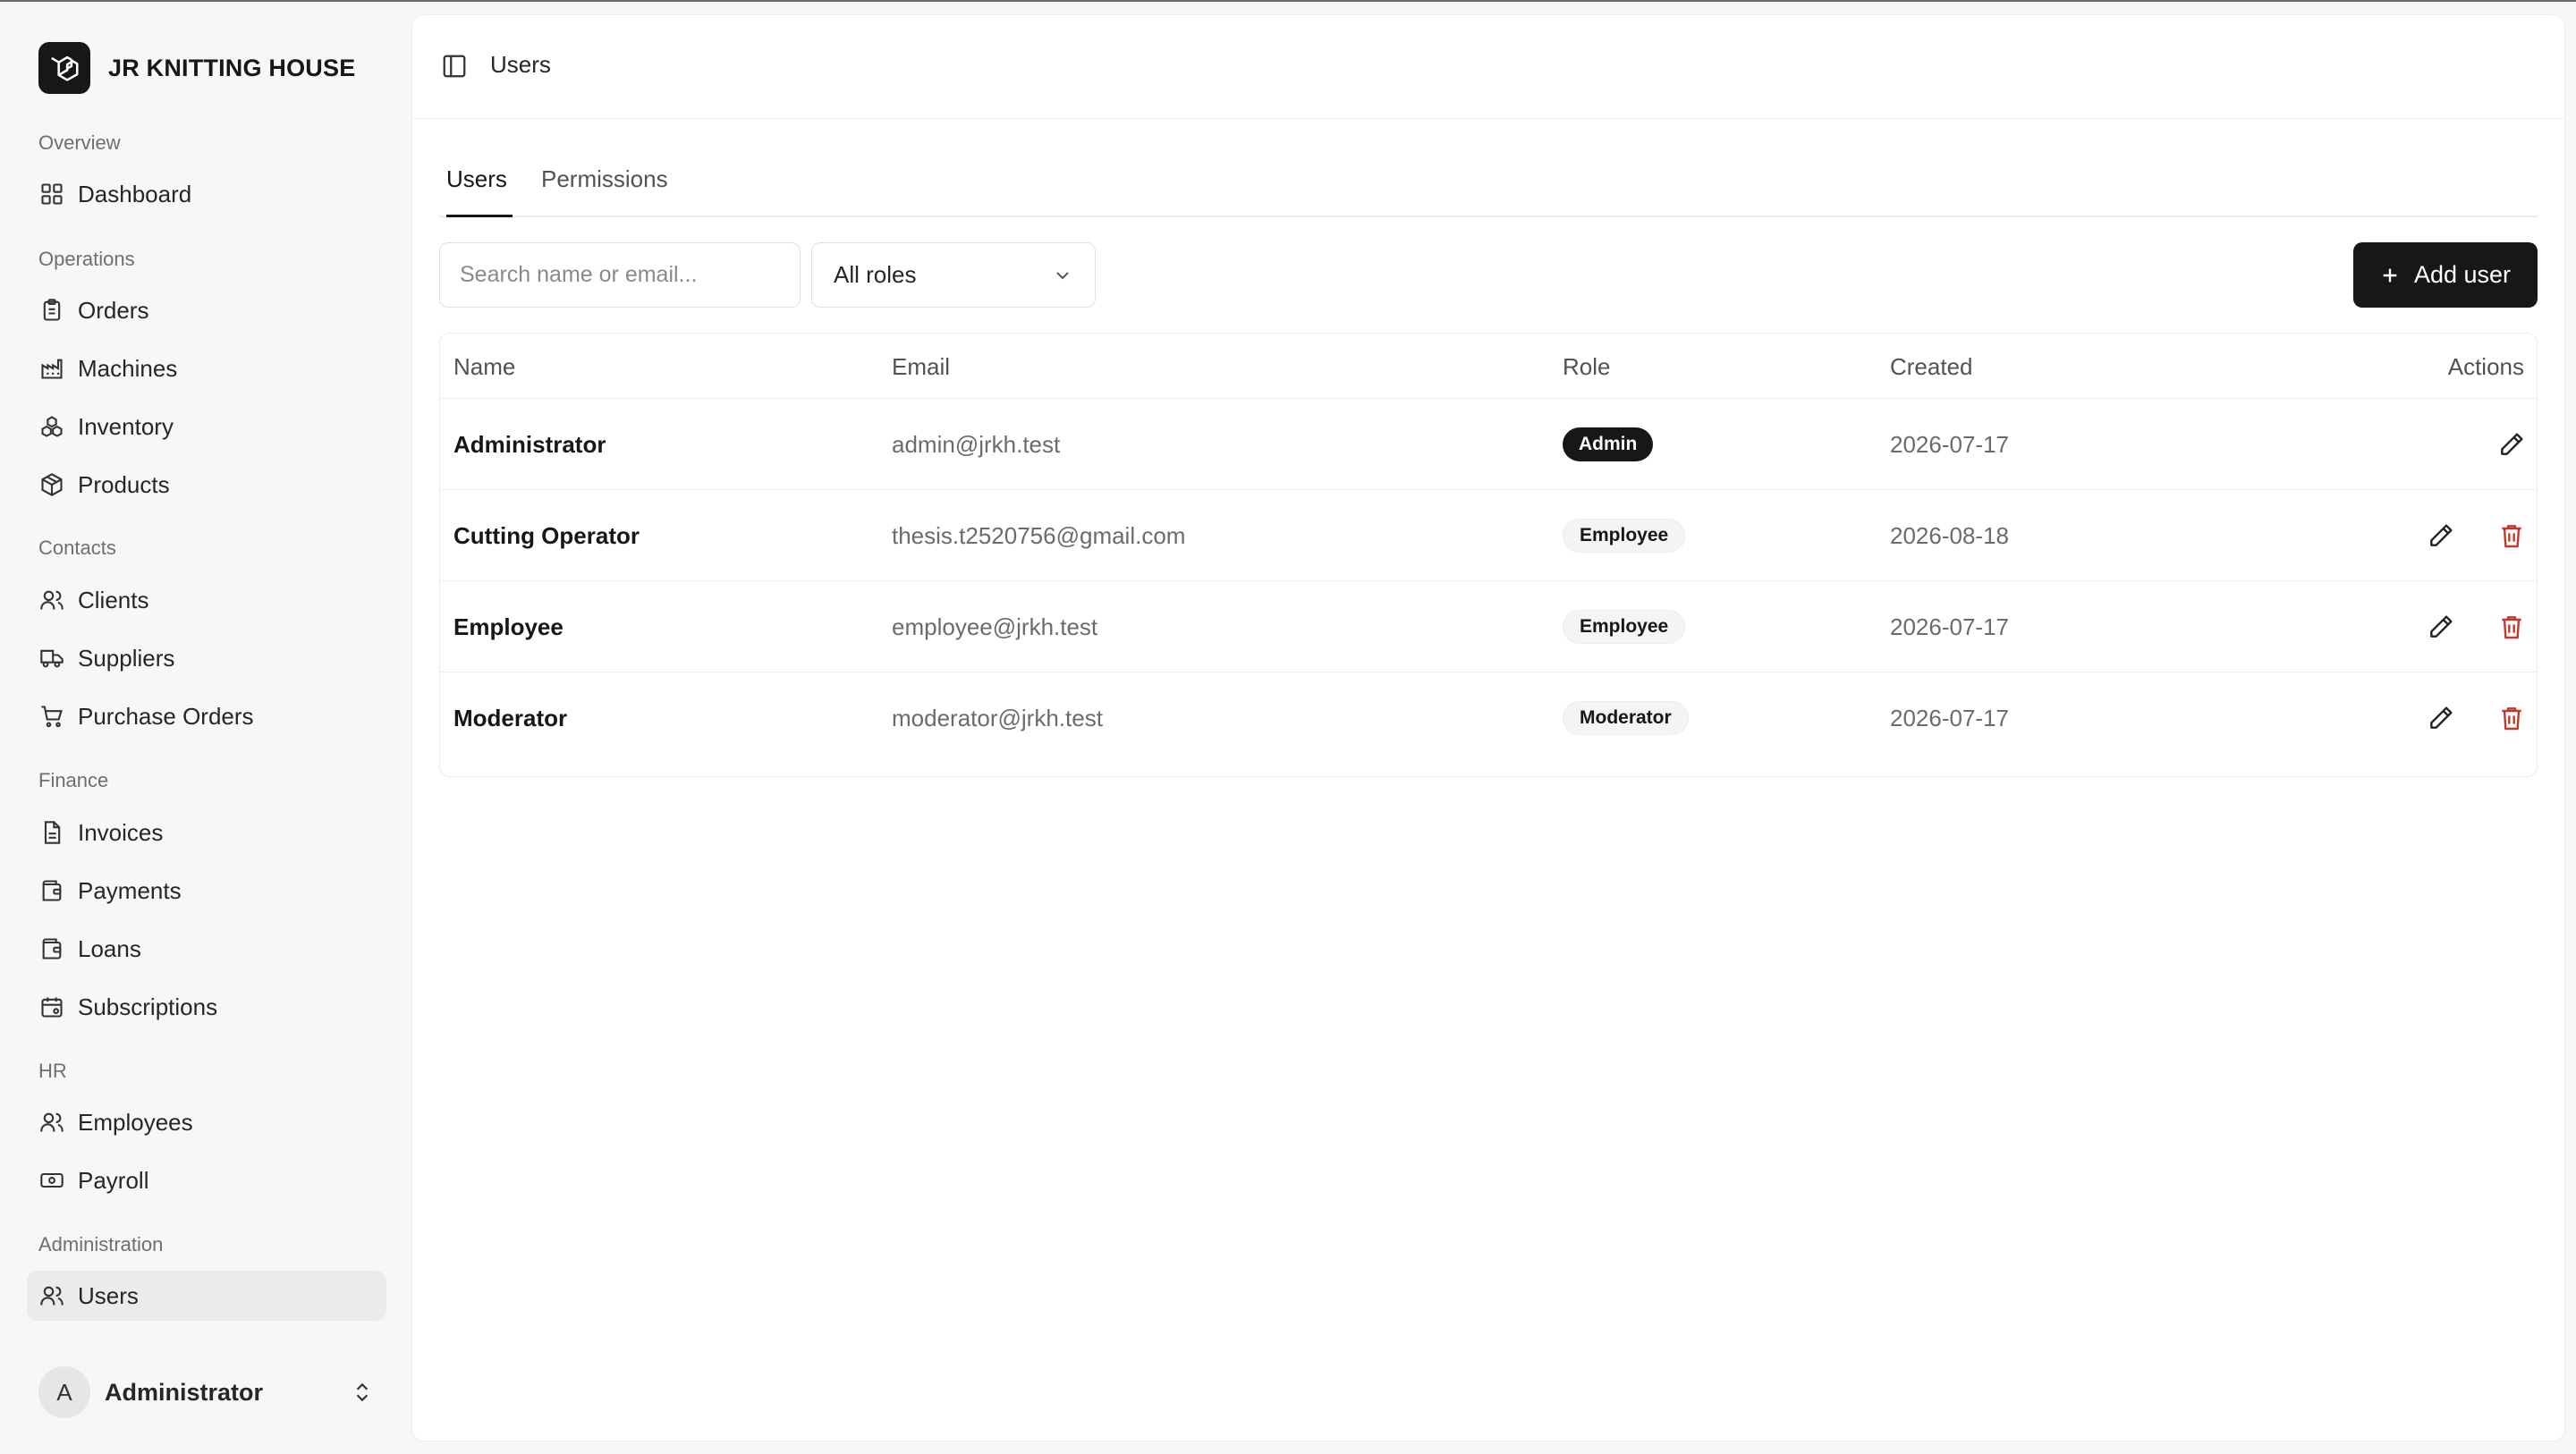 The height and width of the screenshot is (1454, 2576). I want to click on sidebar-item-users: Users, so click(206, 1296).